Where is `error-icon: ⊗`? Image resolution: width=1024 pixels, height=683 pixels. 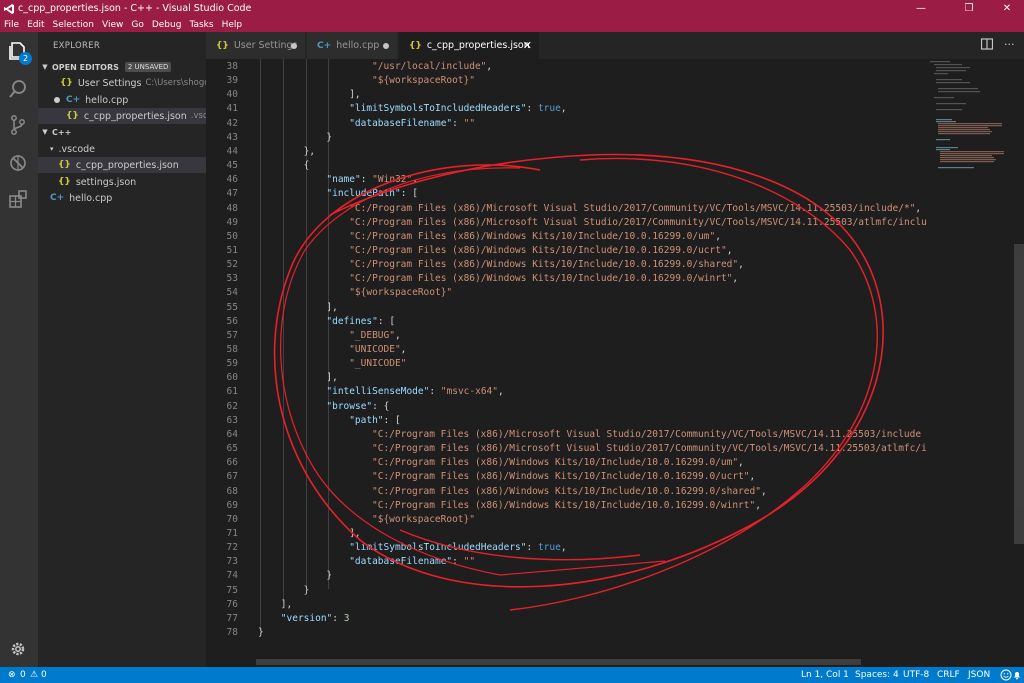
error-icon: ⊗ is located at coordinates (12, 675).